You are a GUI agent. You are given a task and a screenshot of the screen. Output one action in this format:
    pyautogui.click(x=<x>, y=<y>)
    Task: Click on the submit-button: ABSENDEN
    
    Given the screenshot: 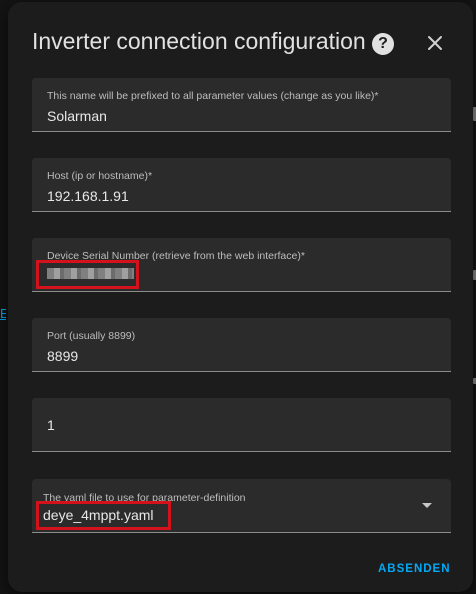 What is the action you would take?
    pyautogui.click(x=414, y=569)
    